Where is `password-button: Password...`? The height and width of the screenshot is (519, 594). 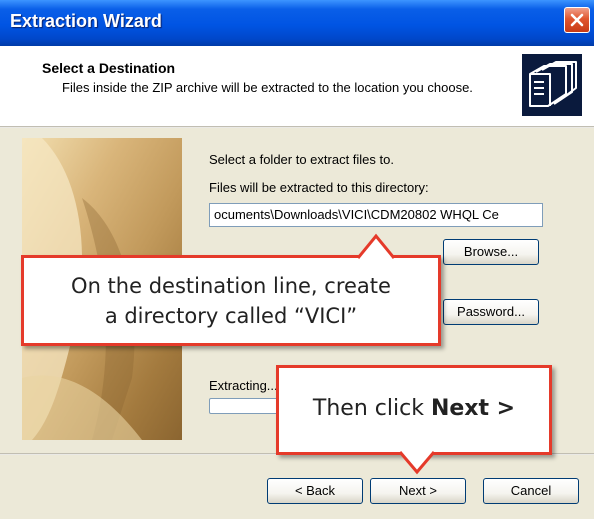
password-button: Password... is located at coordinates (491, 312).